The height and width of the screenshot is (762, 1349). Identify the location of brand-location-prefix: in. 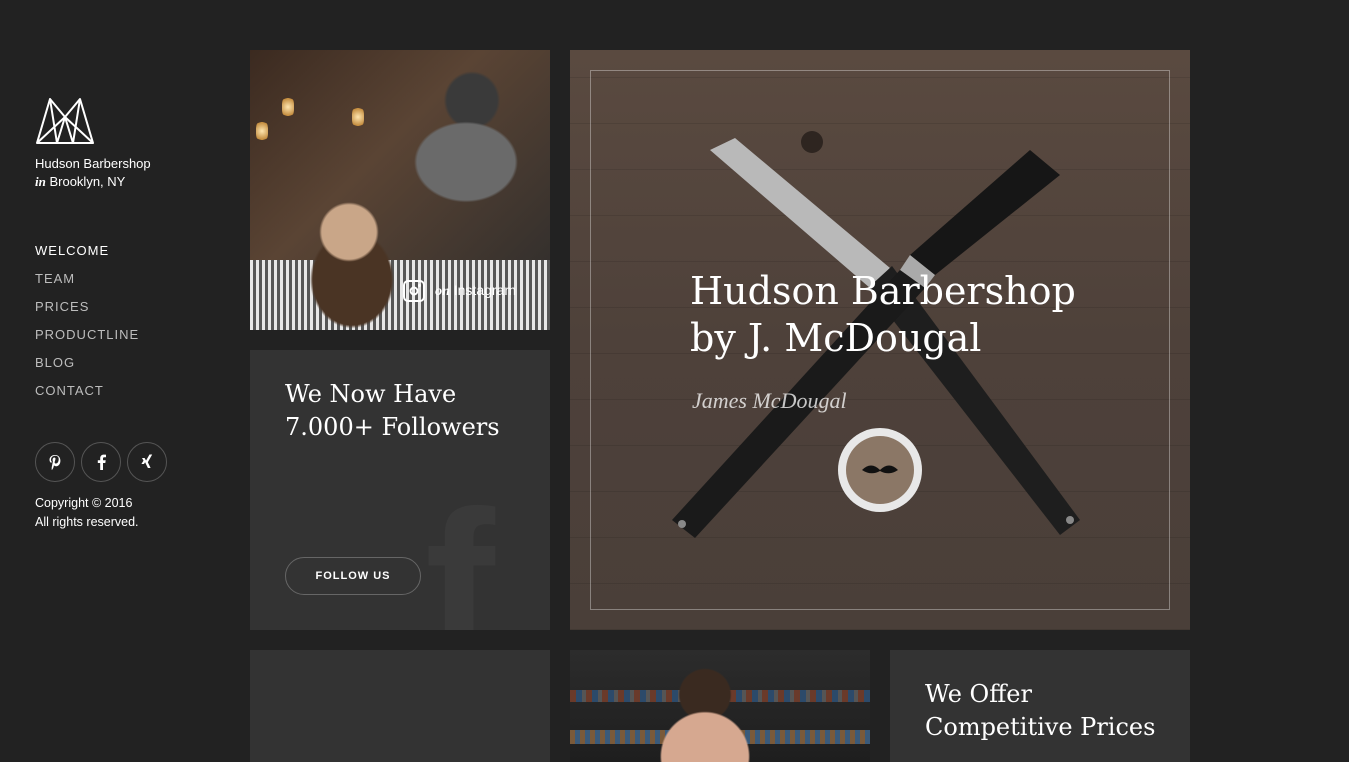
(40, 181).